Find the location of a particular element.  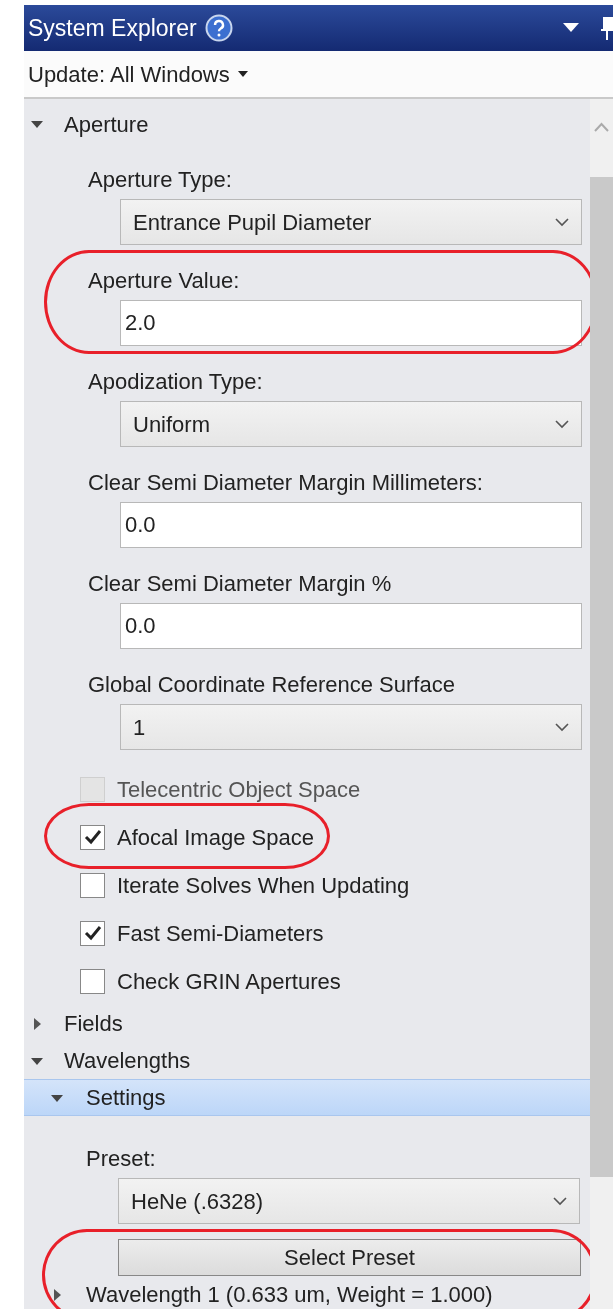

checkbox-label: Telecentric Object Space is located at coordinates (239, 789).